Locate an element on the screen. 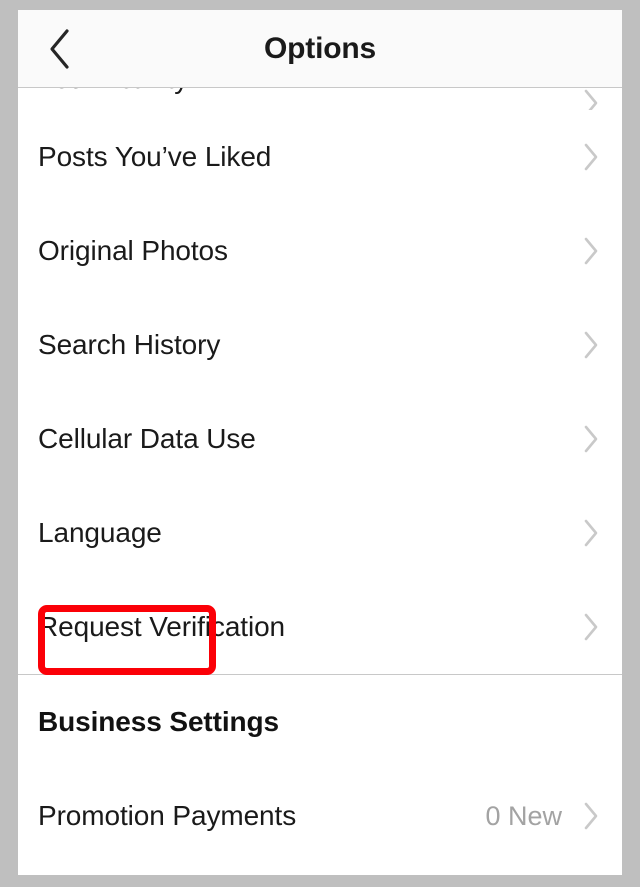 The image size is (640, 887). list-item-label: Cellular Data Use is located at coordinates (147, 438).